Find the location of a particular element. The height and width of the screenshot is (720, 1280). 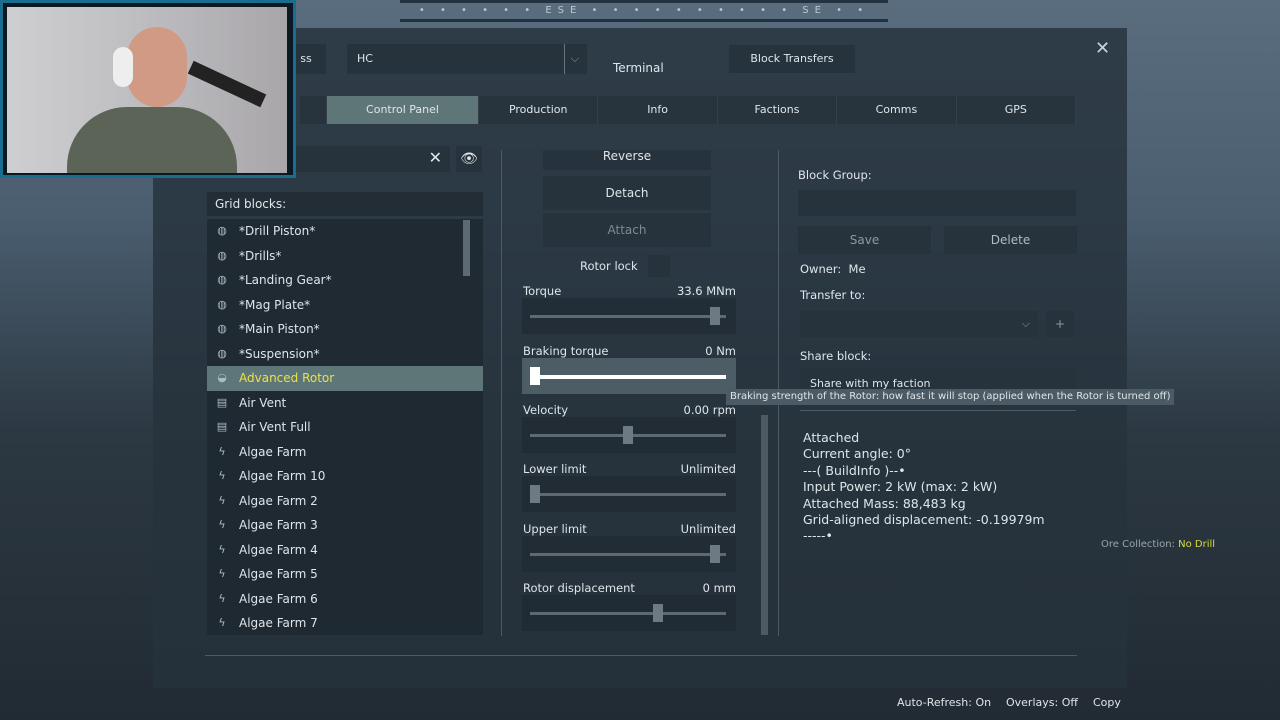

reverse-button: Reverse is located at coordinates (627, 160).